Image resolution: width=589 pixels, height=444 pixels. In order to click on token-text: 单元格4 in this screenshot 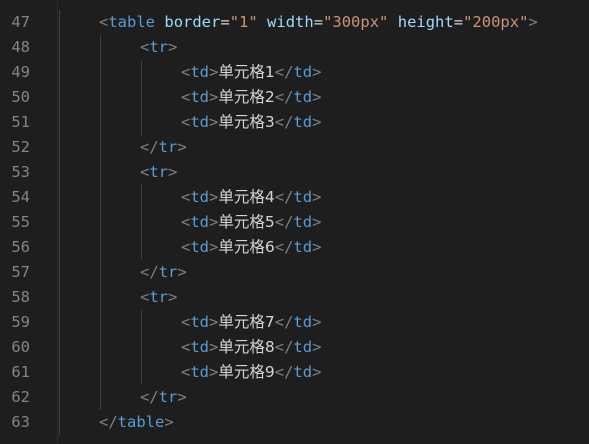, I will do `click(246, 197)`.